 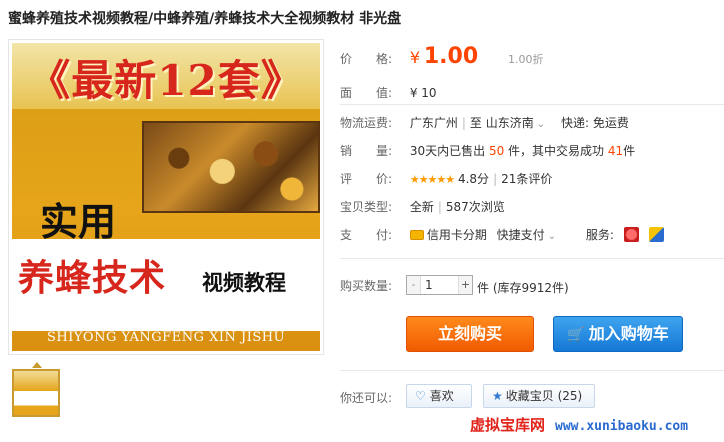 What do you see at coordinates (420, 396) in the screenshot?
I see `heart-icon: ♡` at bounding box center [420, 396].